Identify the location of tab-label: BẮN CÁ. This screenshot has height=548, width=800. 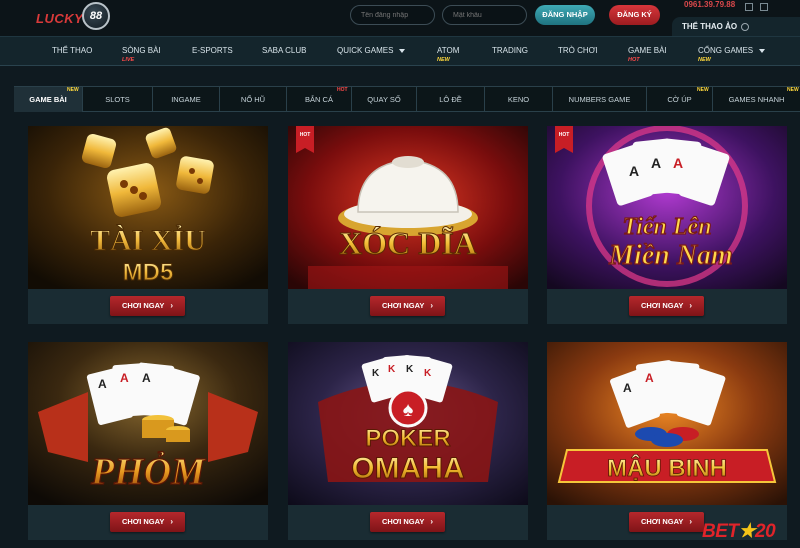
(319, 99).